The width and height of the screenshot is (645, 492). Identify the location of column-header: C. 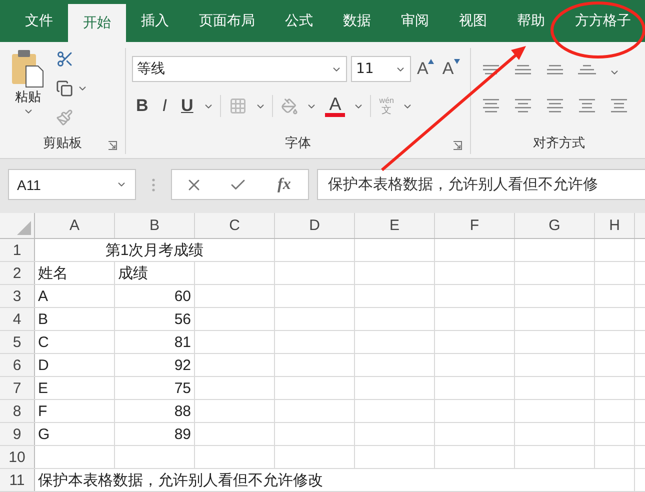
(235, 225).